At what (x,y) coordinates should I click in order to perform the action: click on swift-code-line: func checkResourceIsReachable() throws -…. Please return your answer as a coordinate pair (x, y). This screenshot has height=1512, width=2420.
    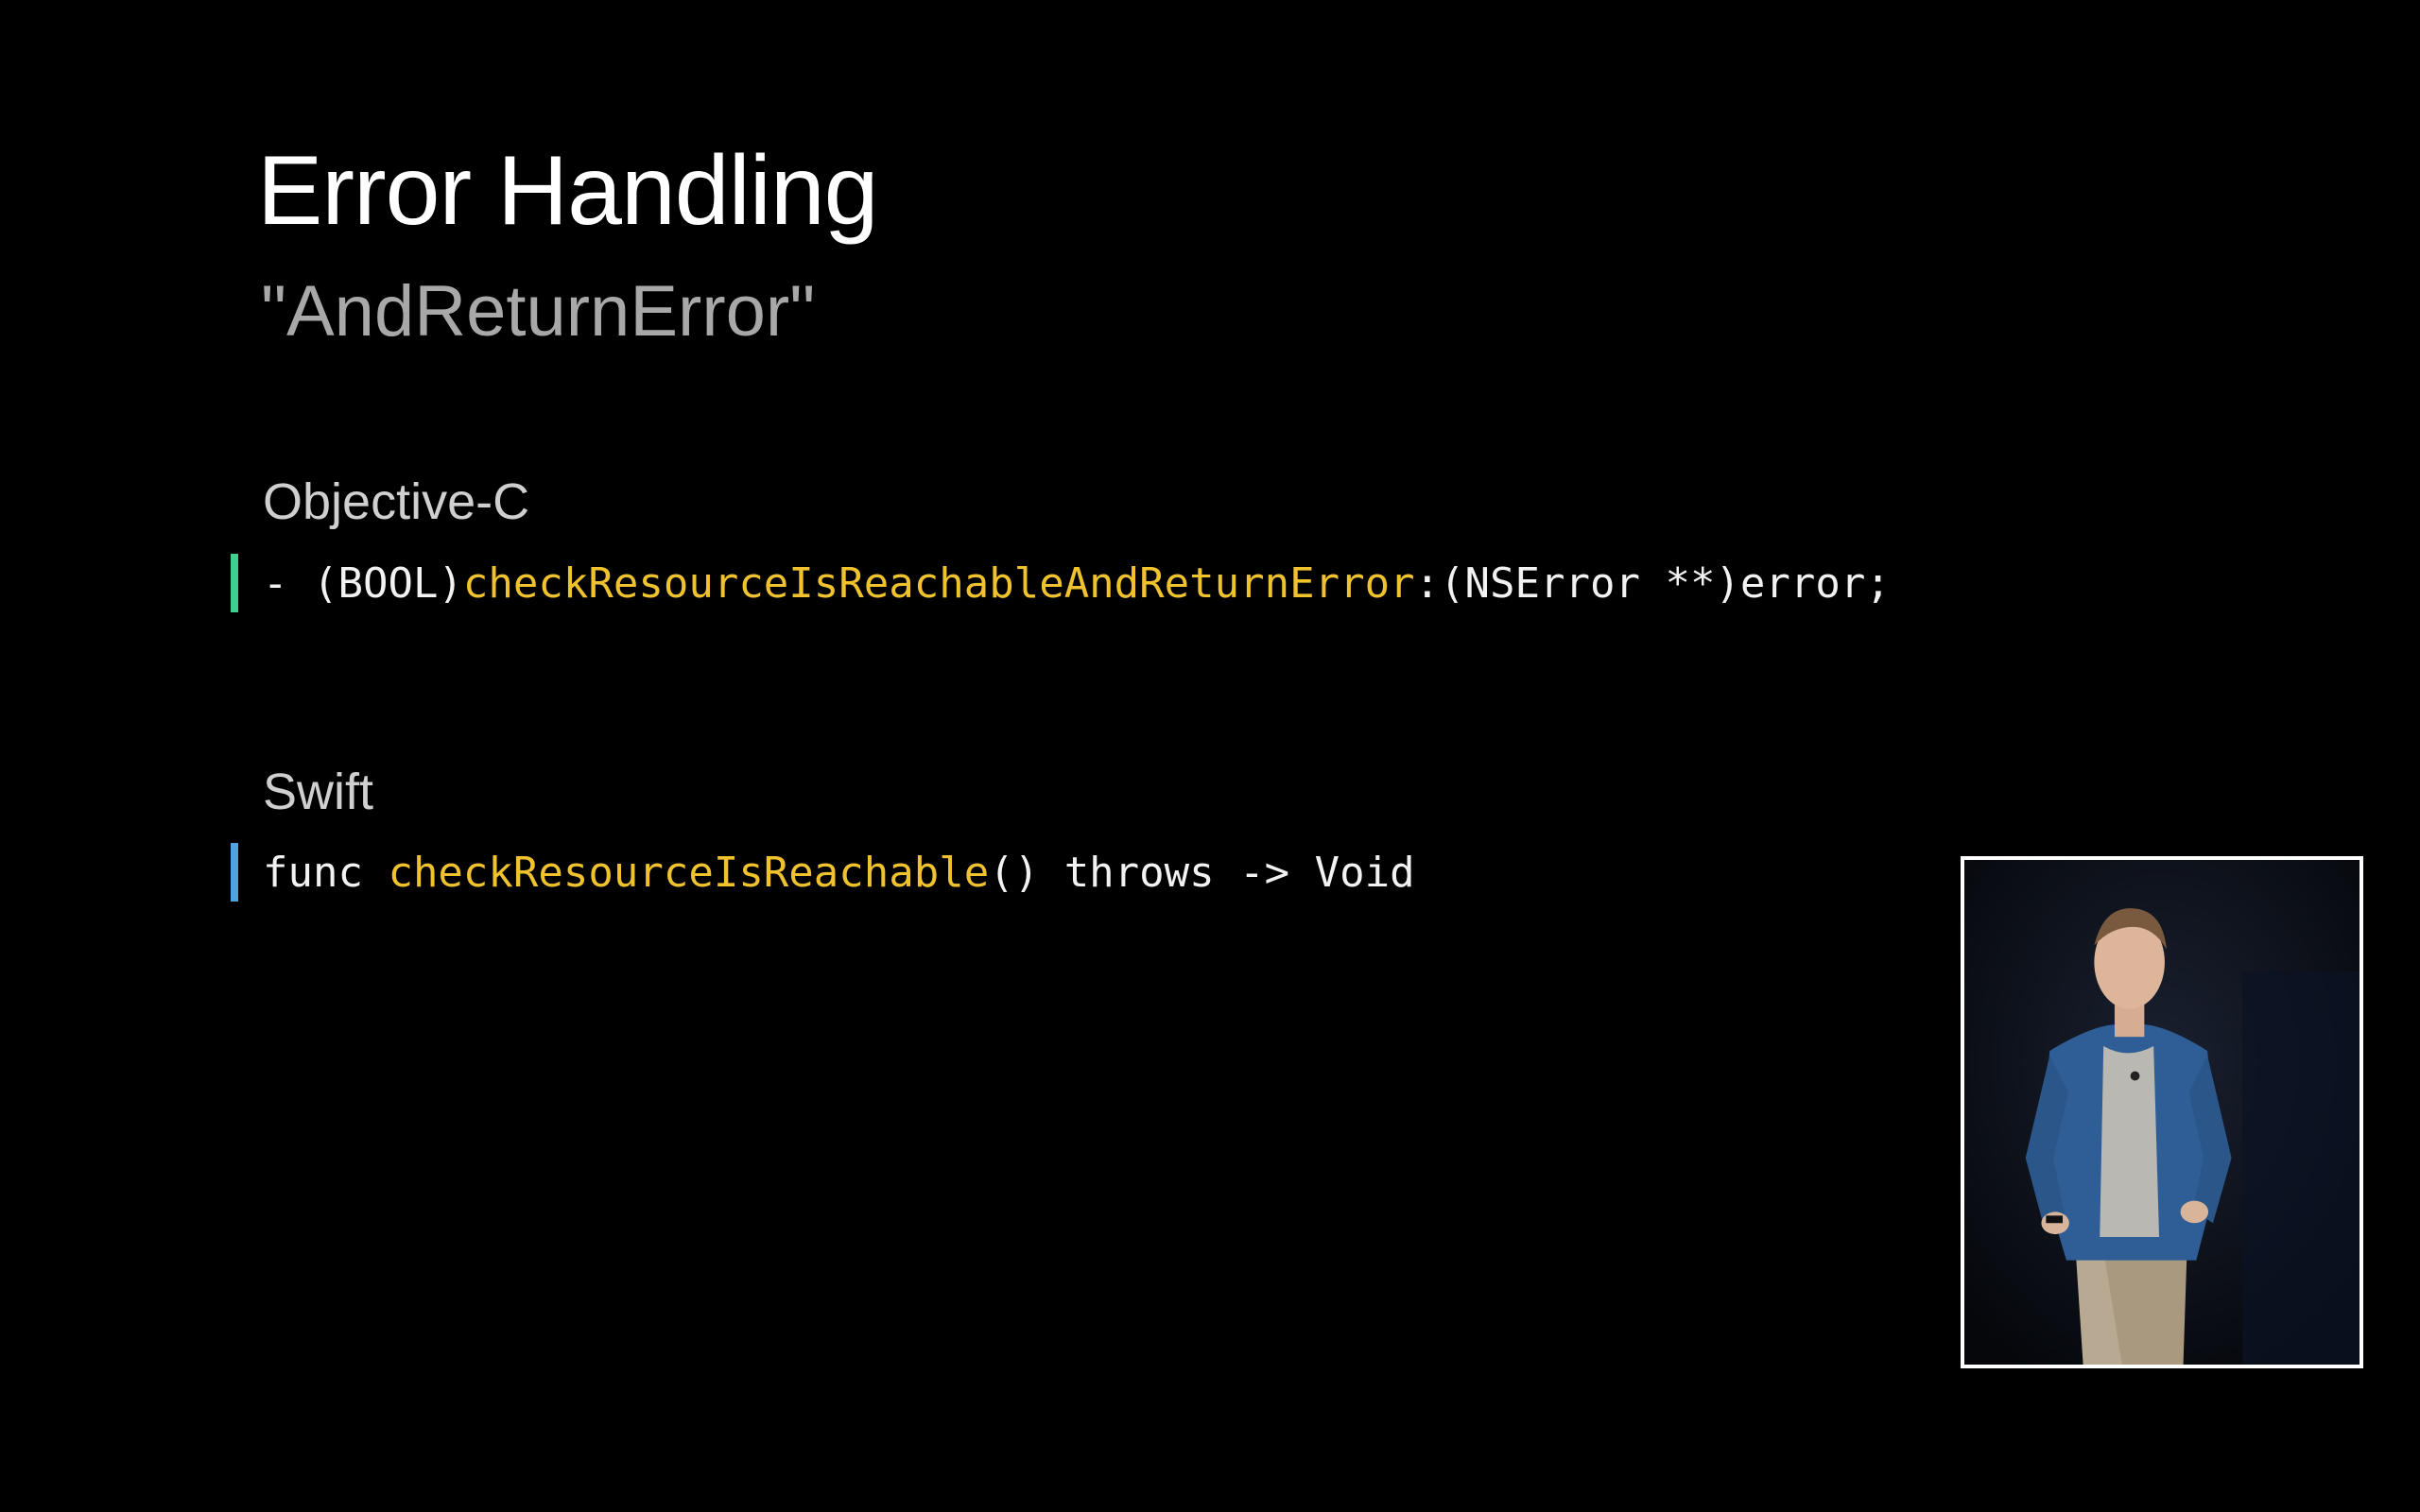
    Looking at the image, I should click on (823, 872).